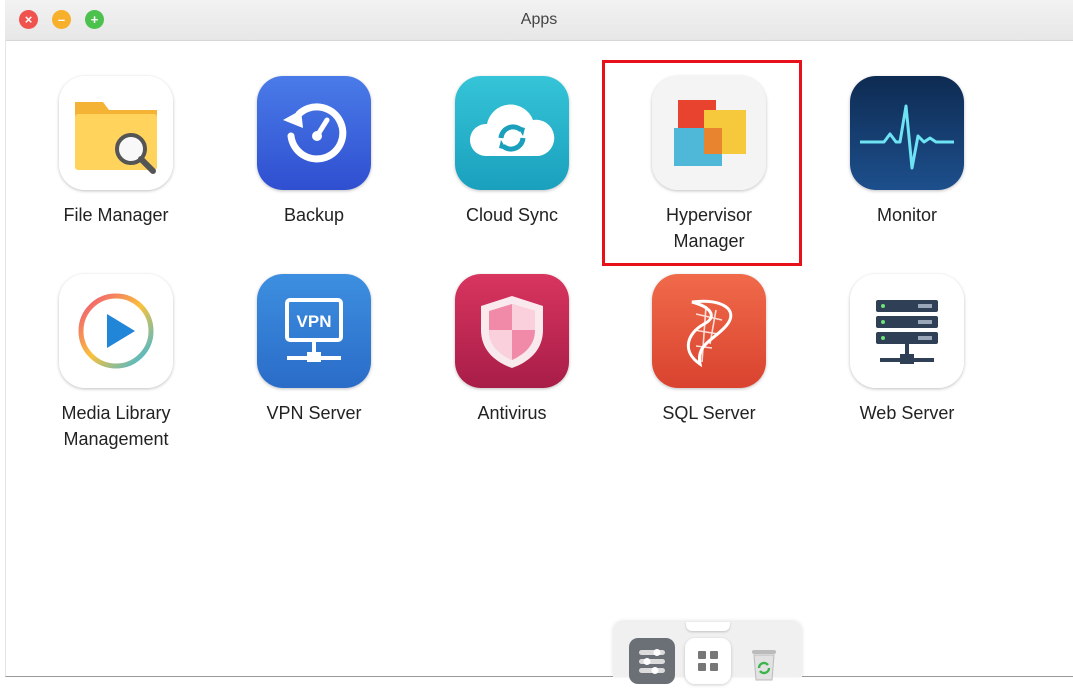 The height and width of the screenshot is (689, 1073). I want to click on app-web-server: Web Server, so click(907, 350).